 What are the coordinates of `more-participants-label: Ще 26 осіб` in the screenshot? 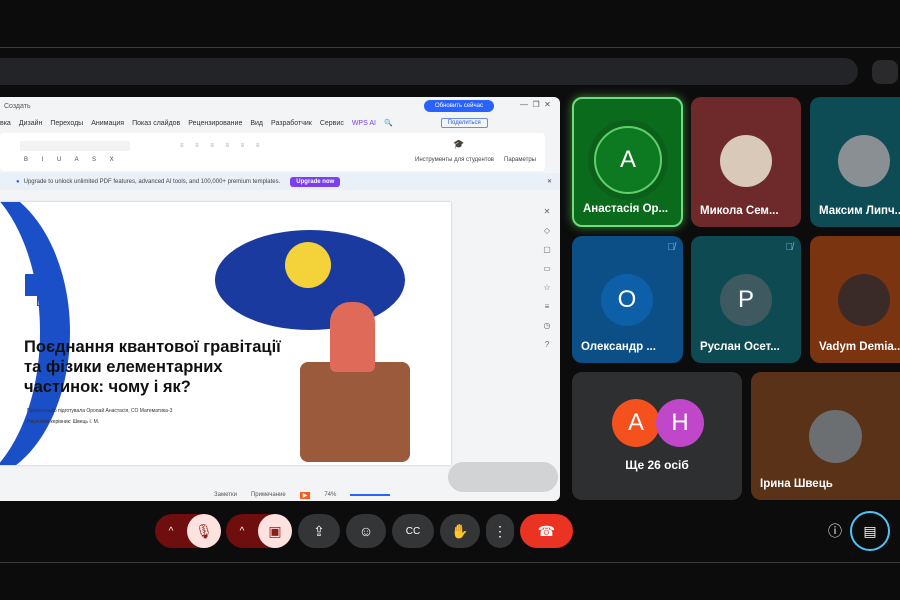 It's located at (657, 465).